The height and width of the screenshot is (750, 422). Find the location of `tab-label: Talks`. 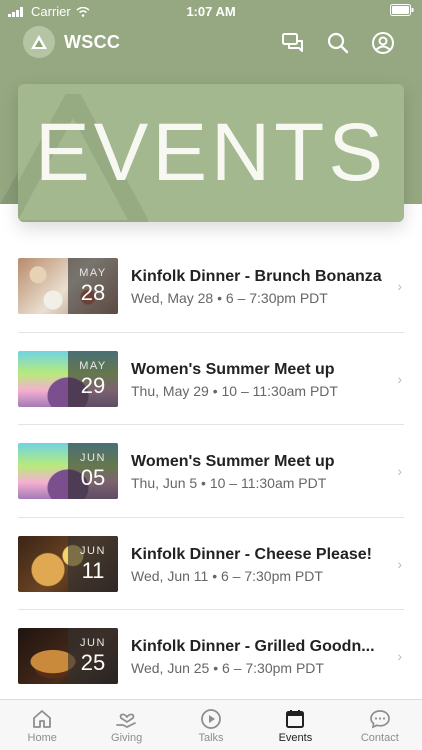

tab-label: Talks is located at coordinates (211, 738).